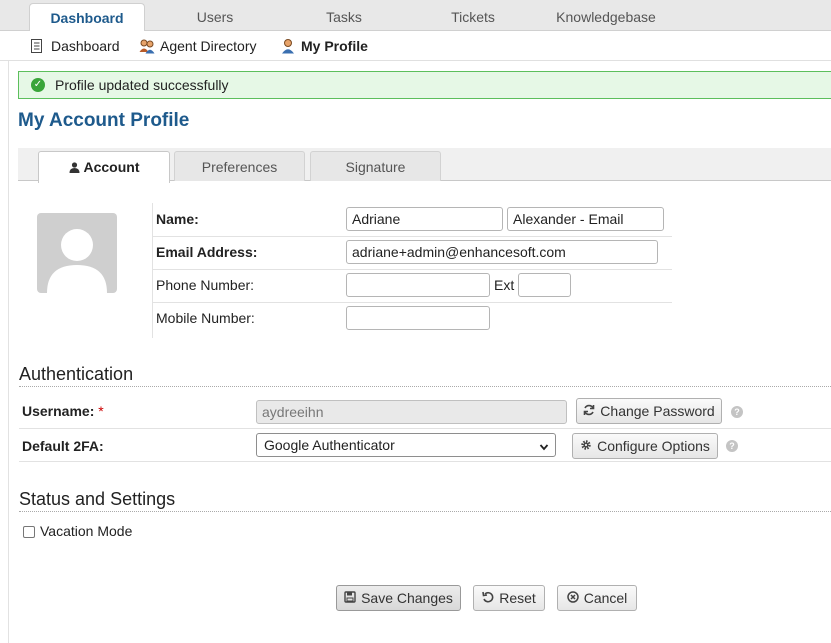 The image size is (831, 643). I want to click on change-password-label: Change Password, so click(657, 411).